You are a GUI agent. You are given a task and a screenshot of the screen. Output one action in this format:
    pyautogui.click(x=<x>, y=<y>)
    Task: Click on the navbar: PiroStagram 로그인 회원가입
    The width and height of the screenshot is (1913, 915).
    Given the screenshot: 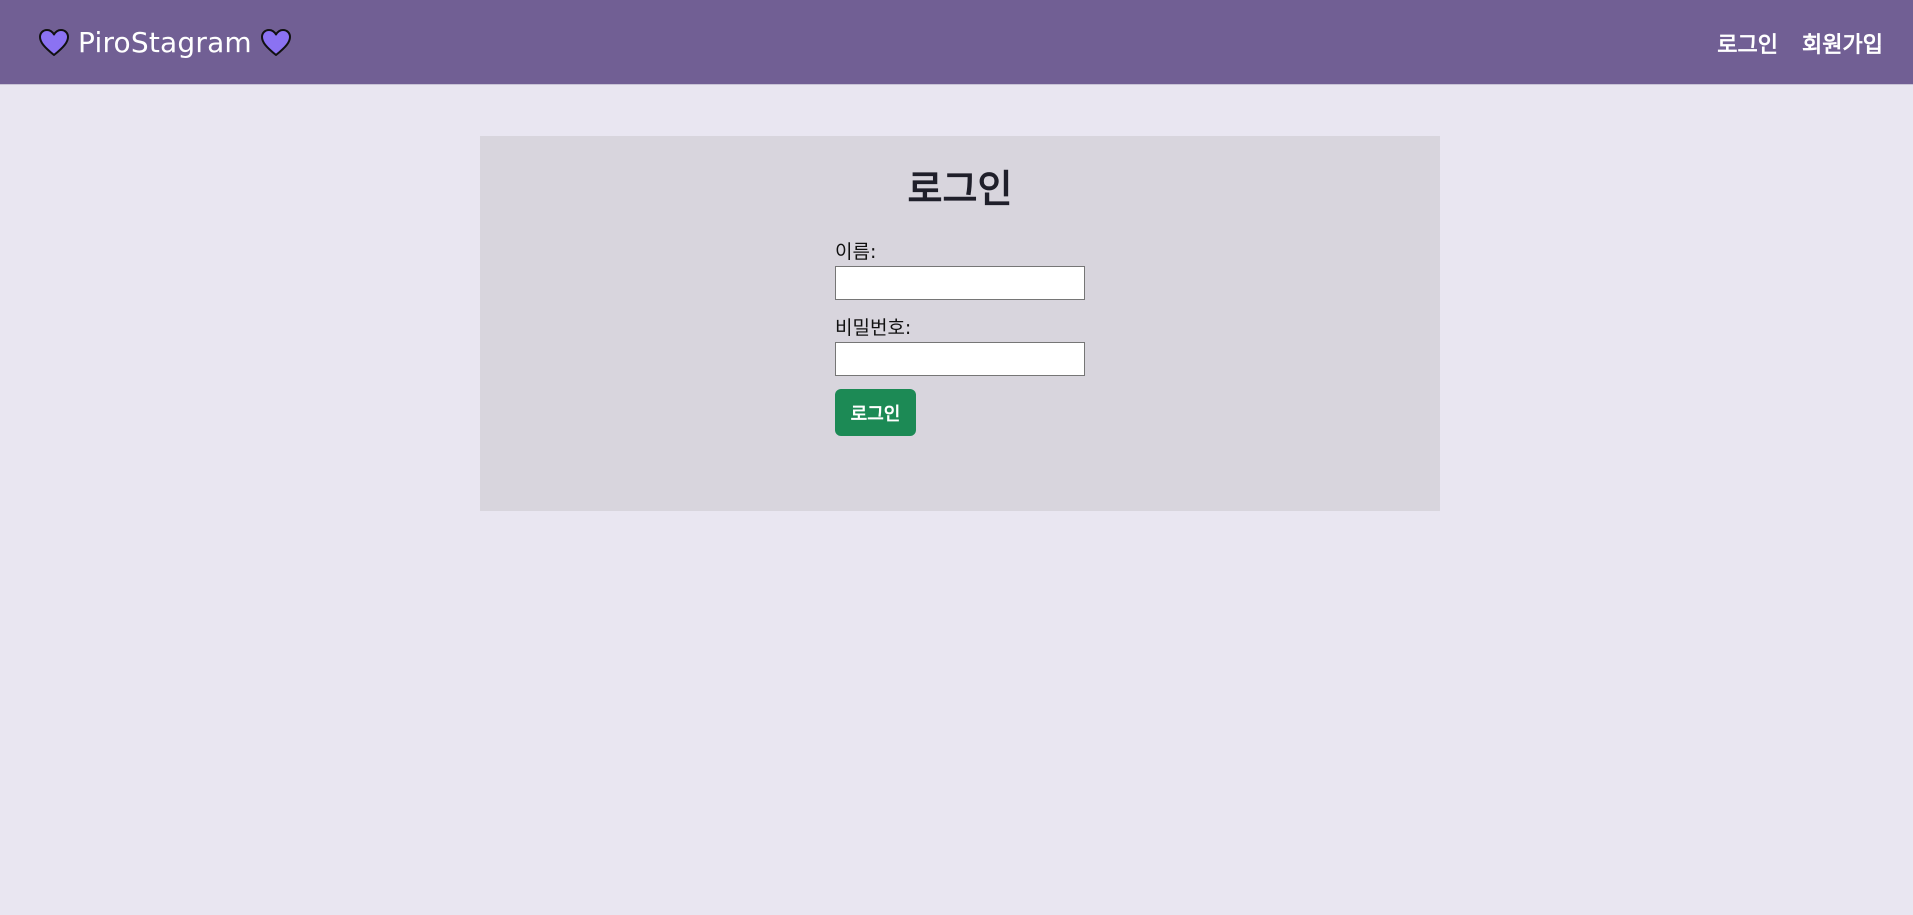 What is the action you would take?
    pyautogui.click(x=956, y=42)
    